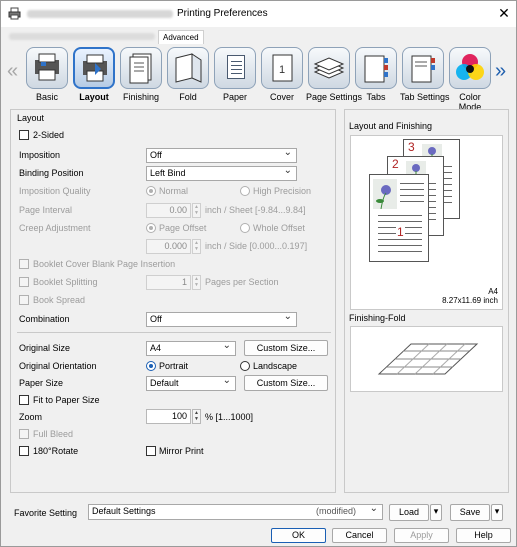 The image size is (517, 547). I want to click on creep-adjustment-spinner: ▲ ▼, so click(196, 246).